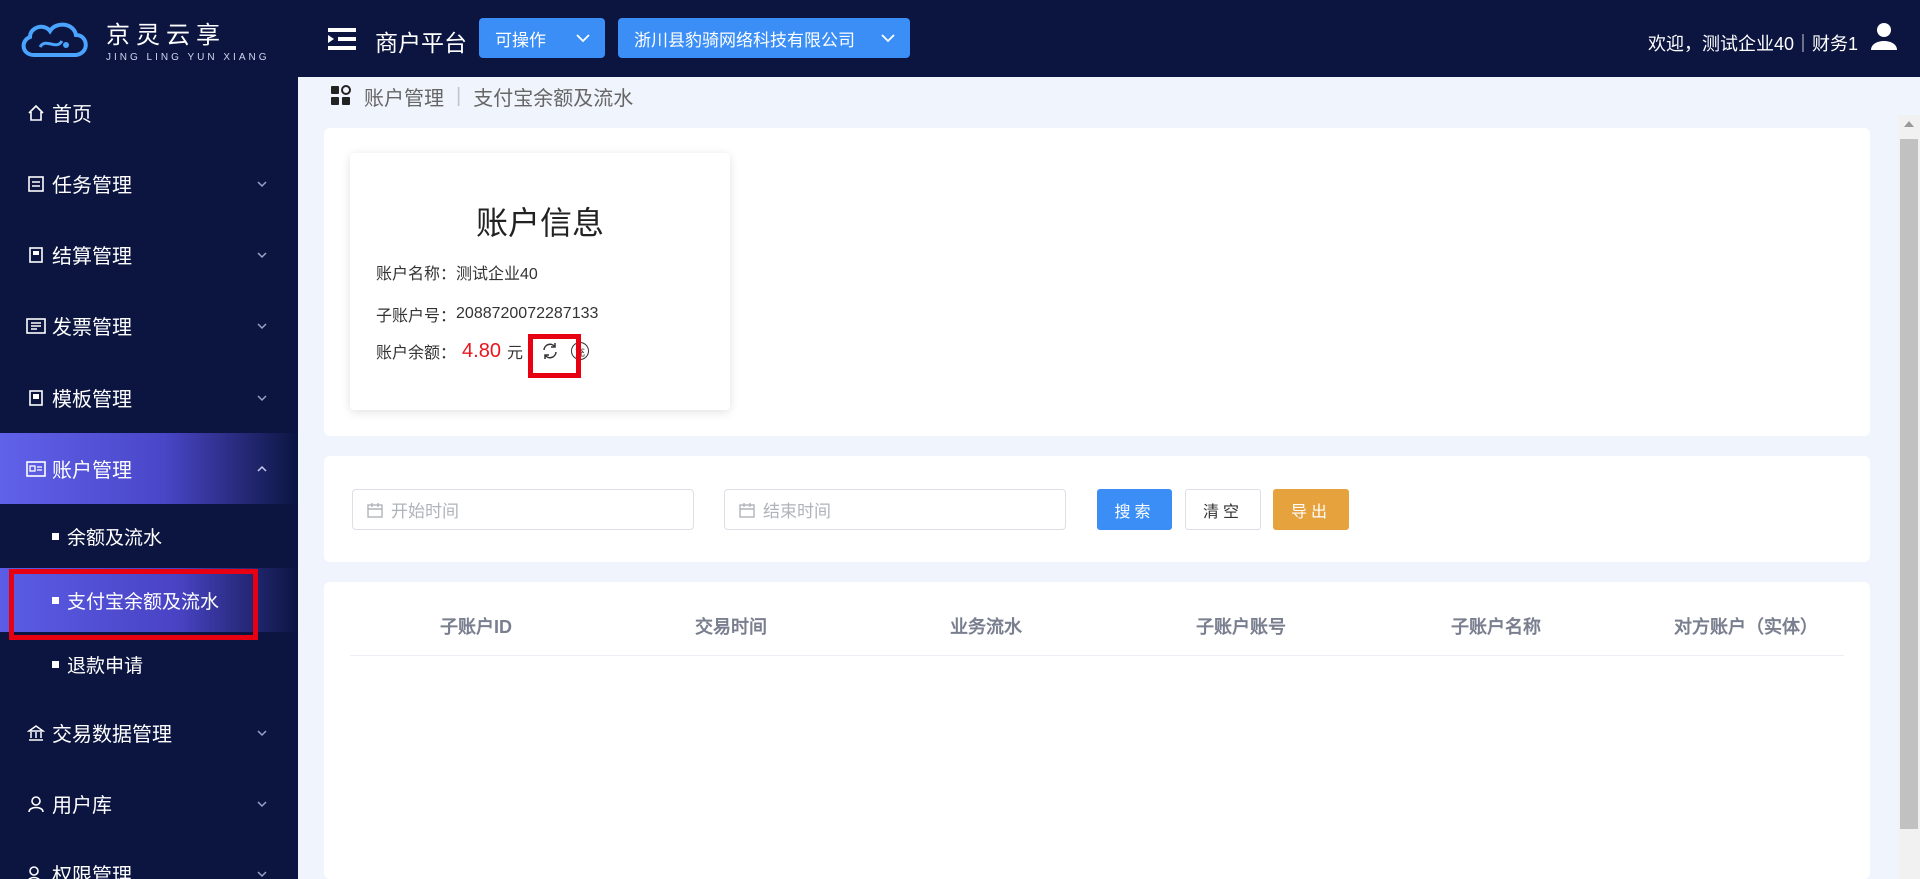 The image size is (1920, 879). What do you see at coordinates (143, 602) in the screenshot?
I see `sidebar-subitem-label: 支付宝余额及流水` at bounding box center [143, 602].